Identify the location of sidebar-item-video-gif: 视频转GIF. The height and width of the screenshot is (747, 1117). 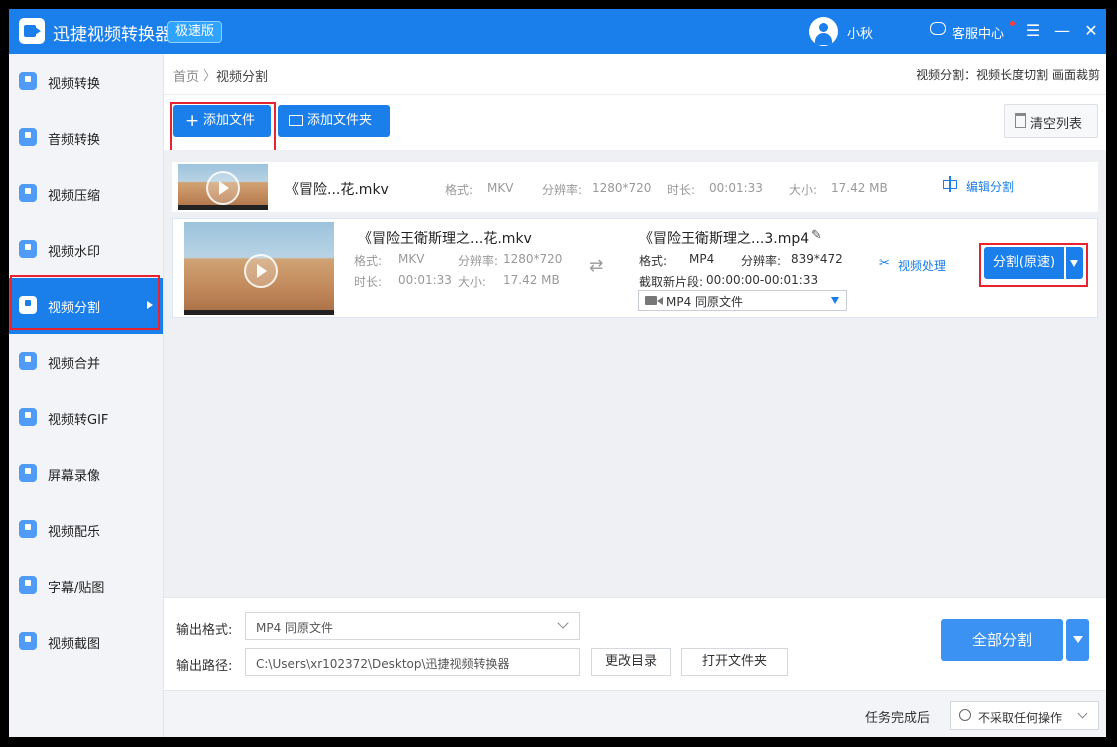
(86, 418).